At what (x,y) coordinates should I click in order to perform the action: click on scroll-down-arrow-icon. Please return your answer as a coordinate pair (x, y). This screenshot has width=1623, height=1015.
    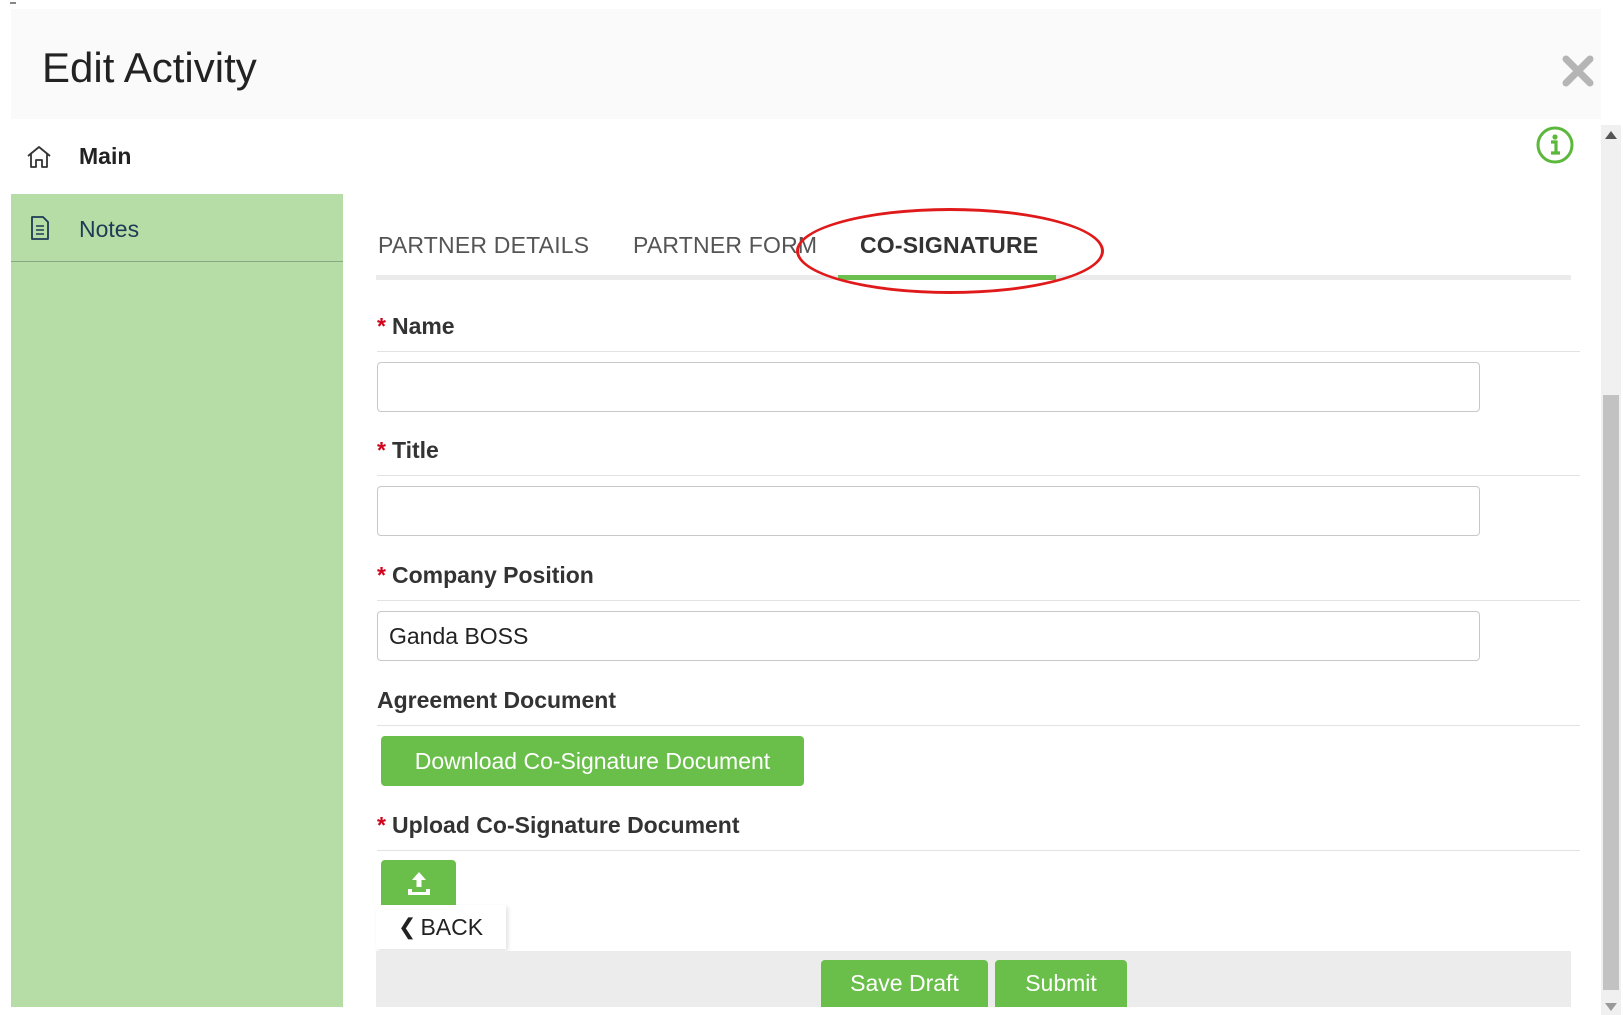
    Looking at the image, I should click on (1611, 1007).